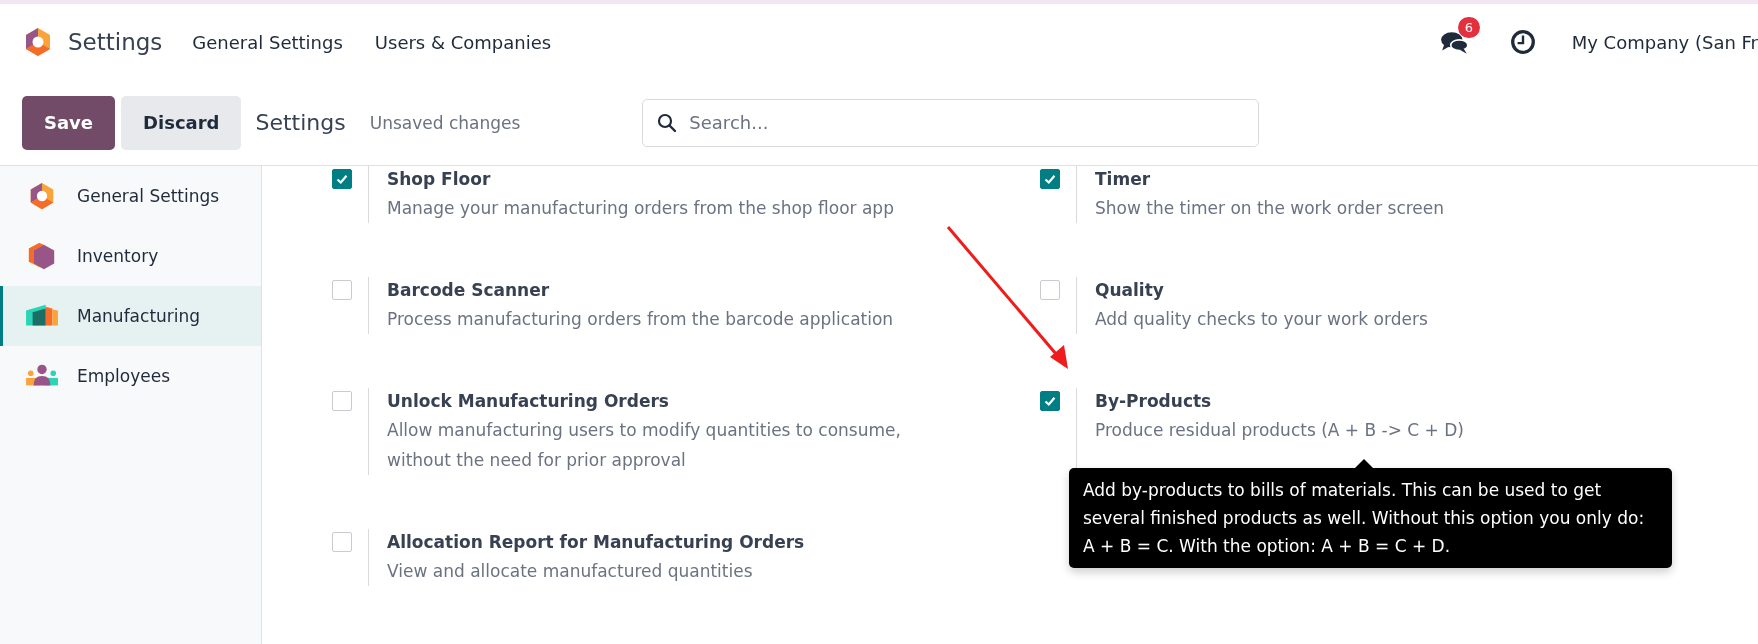  What do you see at coordinates (528, 401) in the screenshot?
I see `setting-title: Unlock Manufacturing Orders` at bounding box center [528, 401].